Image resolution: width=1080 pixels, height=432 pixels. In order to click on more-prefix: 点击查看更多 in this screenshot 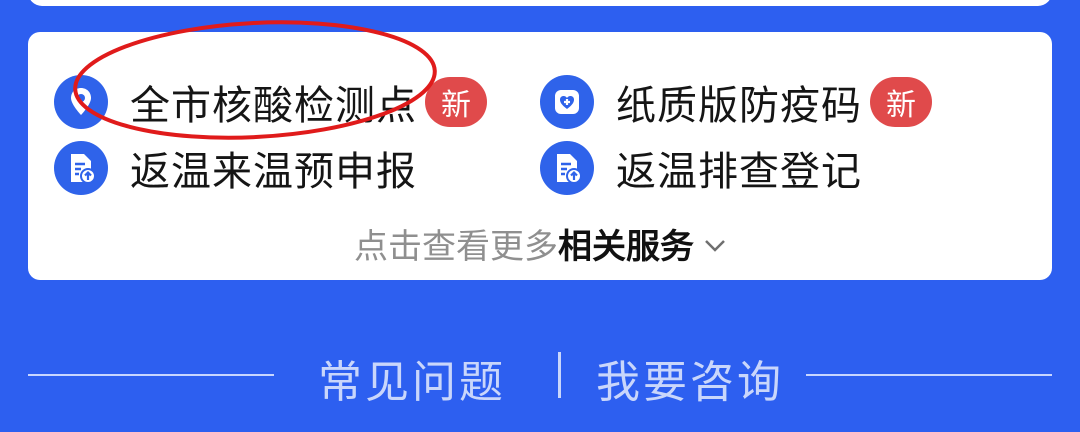, I will do `click(456, 246)`.